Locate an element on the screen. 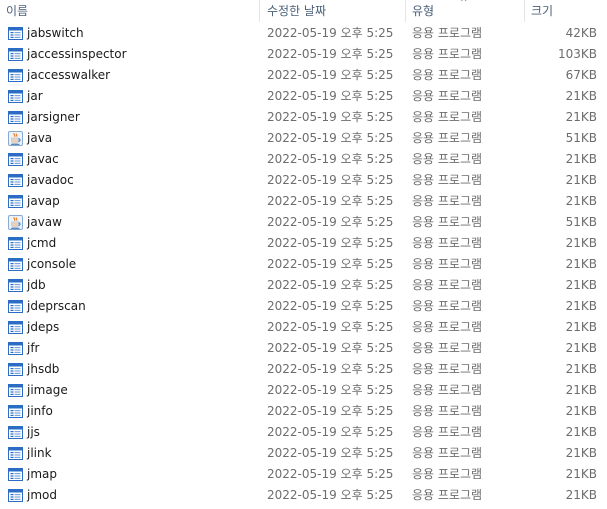 This screenshot has width=607, height=509. file-name: jabswitch is located at coordinates (55, 33).